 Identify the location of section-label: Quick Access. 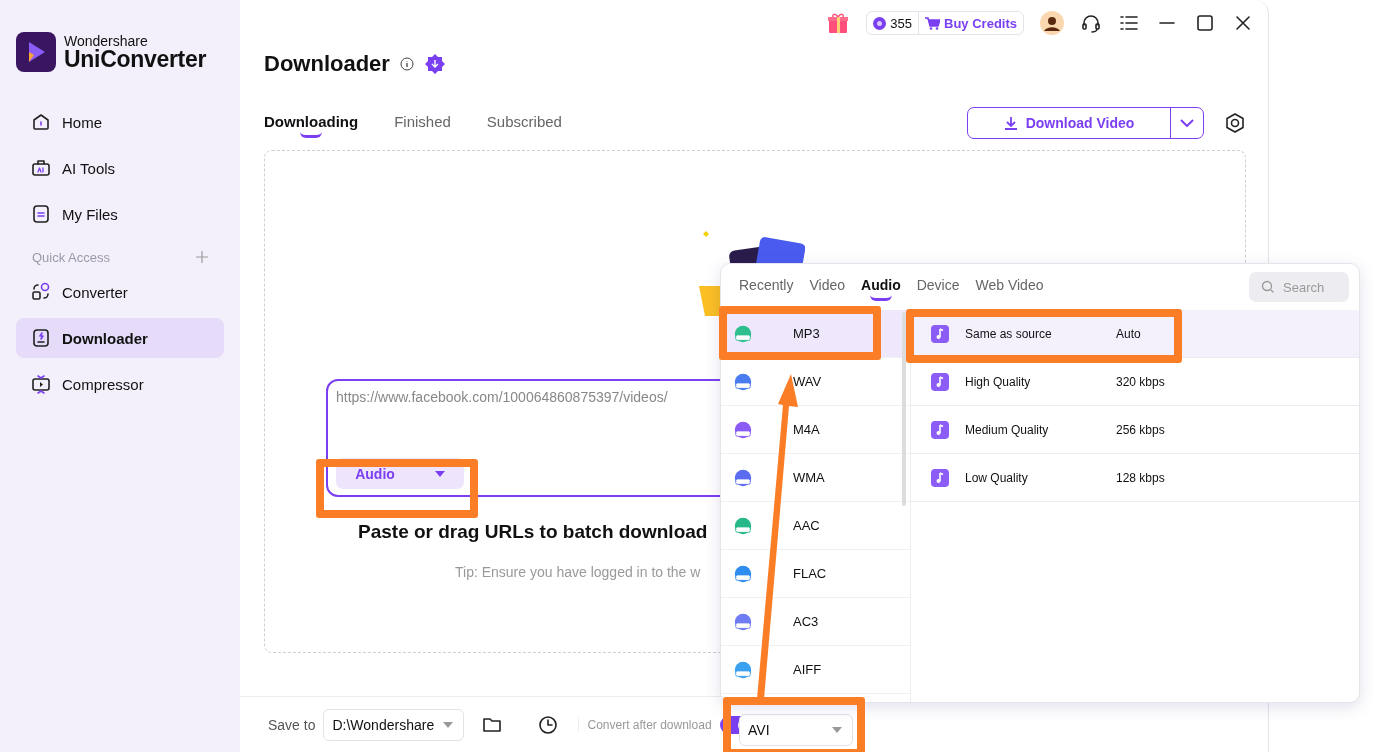
(71, 257).